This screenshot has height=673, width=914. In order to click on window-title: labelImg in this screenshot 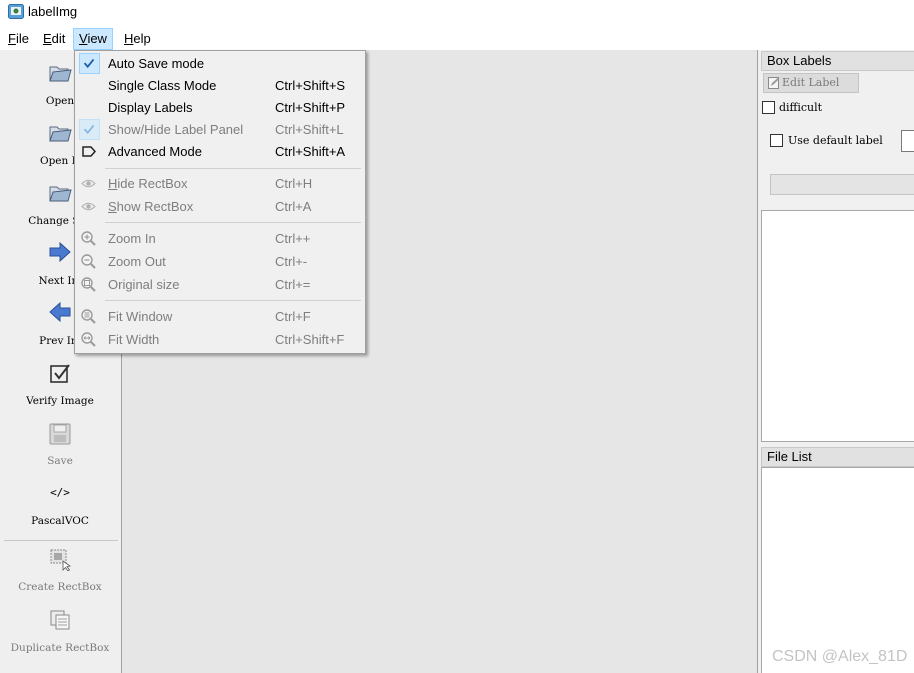, I will do `click(53, 11)`.